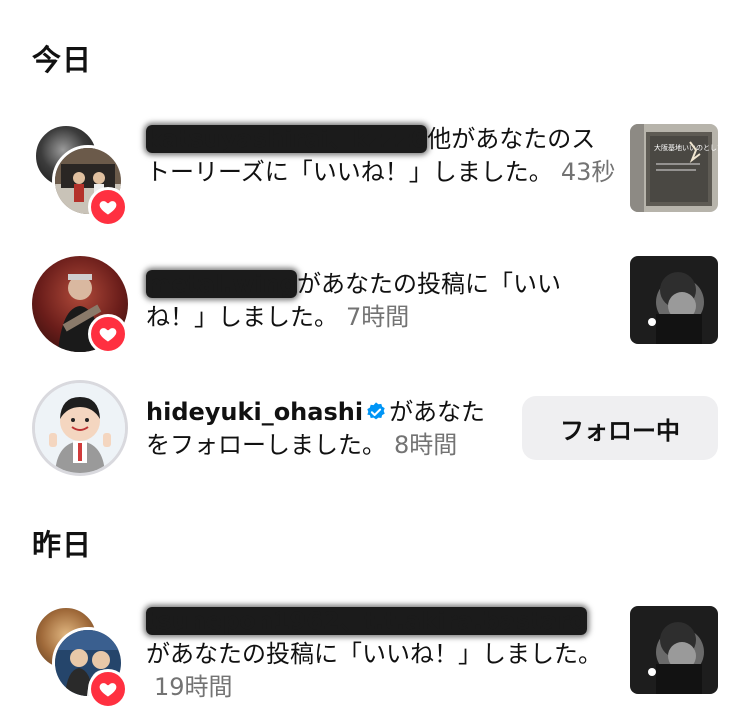 The height and width of the screenshot is (718, 750). What do you see at coordinates (287, 139) in the screenshot?
I see `redacted-usernames: katsuyashirai、kzzz6` at bounding box center [287, 139].